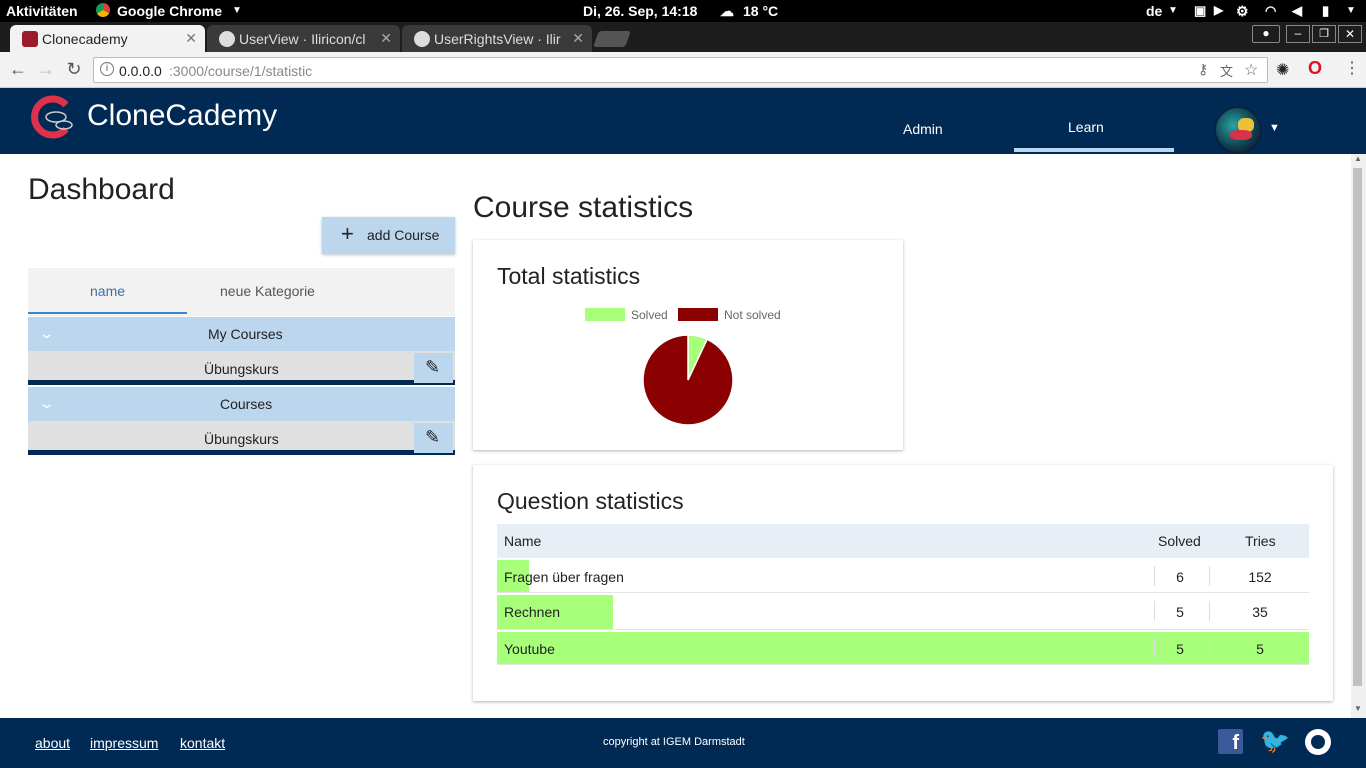 This screenshot has width=1366, height=768. I want to click on github-icon, so click(1318, 742).